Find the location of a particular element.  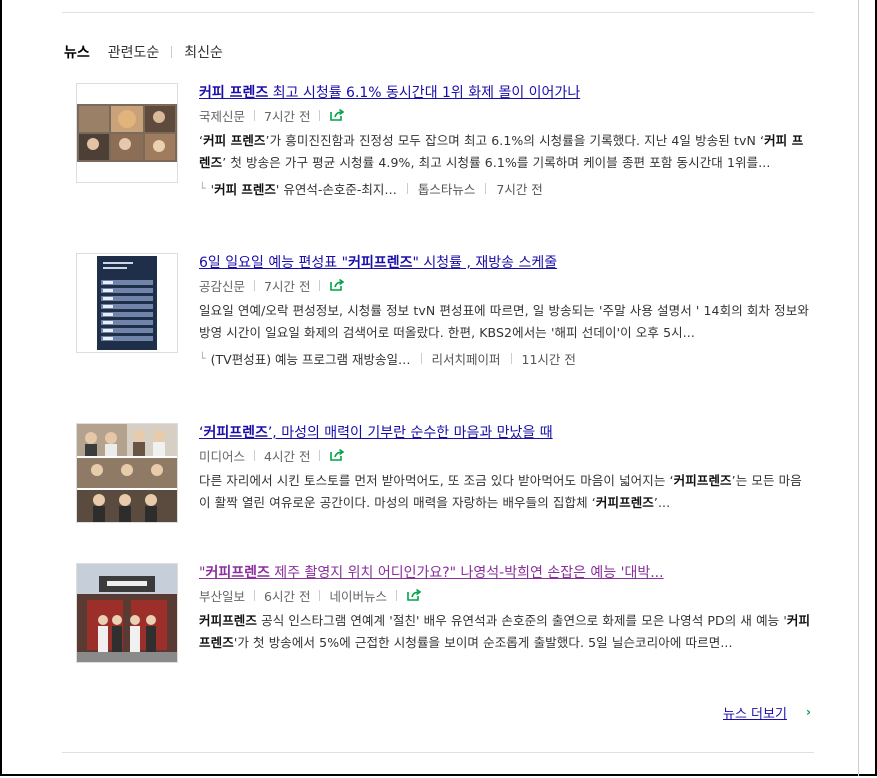

news-title: ‘커피프렌즈’, 마성의 매력이 기부란 순수한 마음과 만났을 때 is located at coordinates (499, 433).